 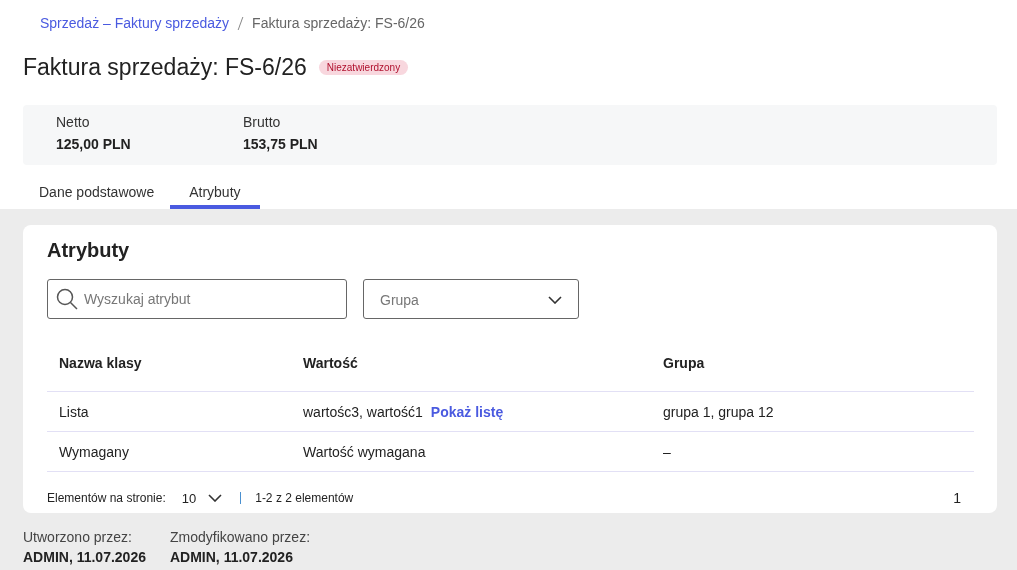 I want to click on page-size-dropdown: 10, so click(x=202, y=498).